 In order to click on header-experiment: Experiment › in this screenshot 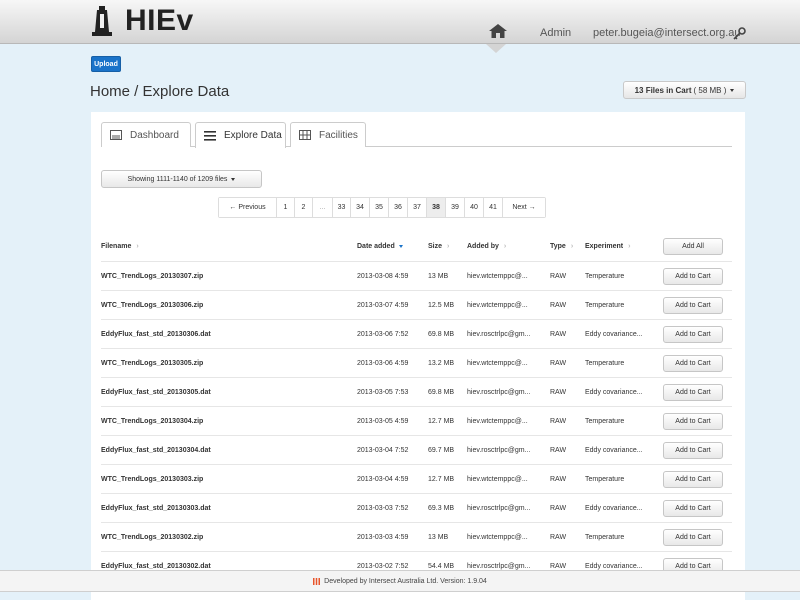, I will do `click(622, 246)`.